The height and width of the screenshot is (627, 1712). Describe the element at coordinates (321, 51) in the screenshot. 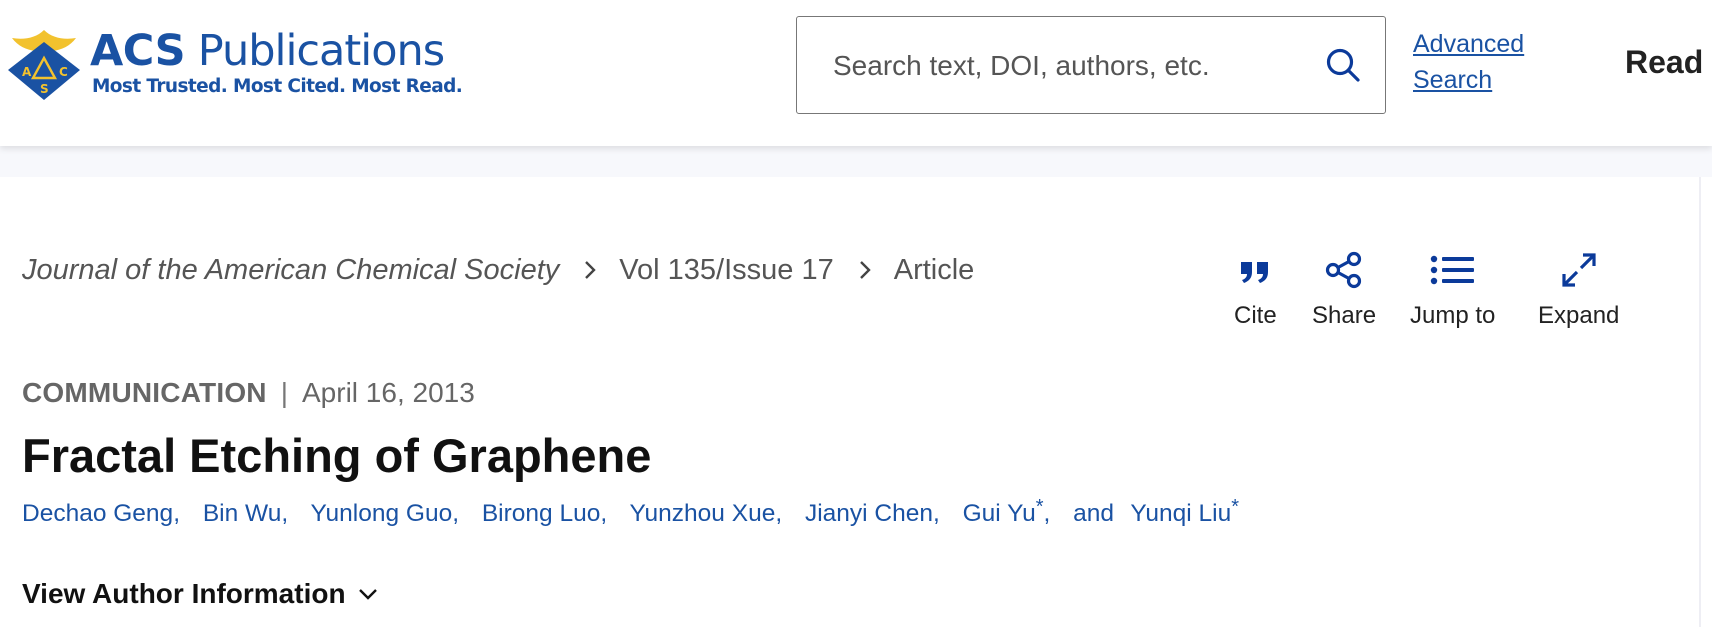

I see `logo-wordmark-publications: Publications` at that location.